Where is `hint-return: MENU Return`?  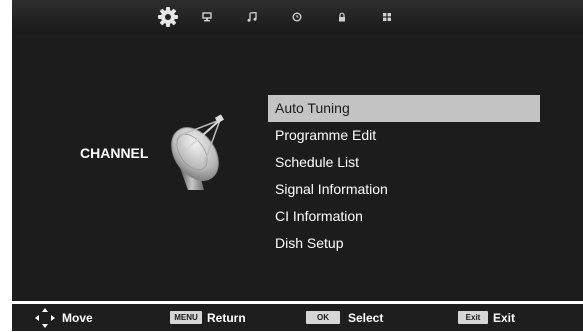
hint-return: MENU Return is located at coordinates (208, 317).